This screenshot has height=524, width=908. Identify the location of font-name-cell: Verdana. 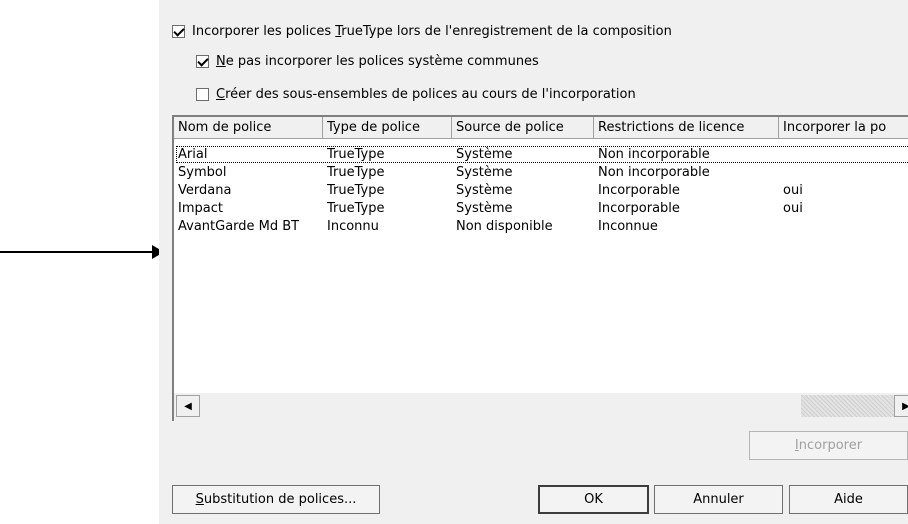
(205, 190).